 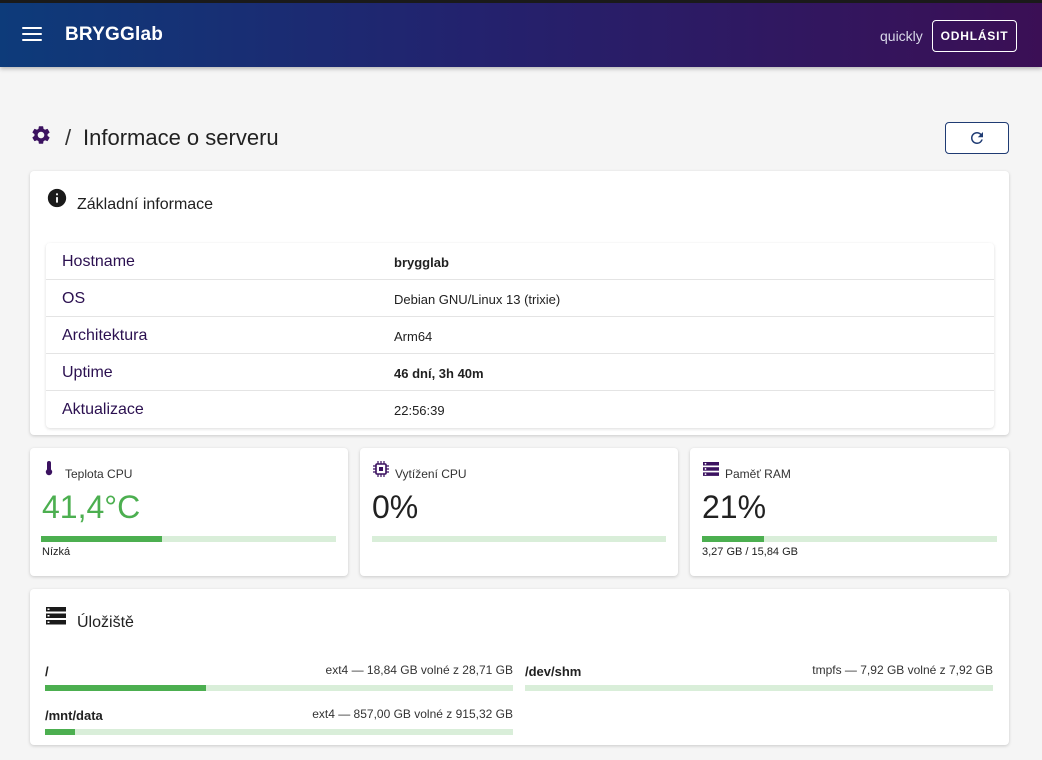 I want to click on table-row: OS Debian GNU/Linux 13 (trixie), so click(x=520, y=298).